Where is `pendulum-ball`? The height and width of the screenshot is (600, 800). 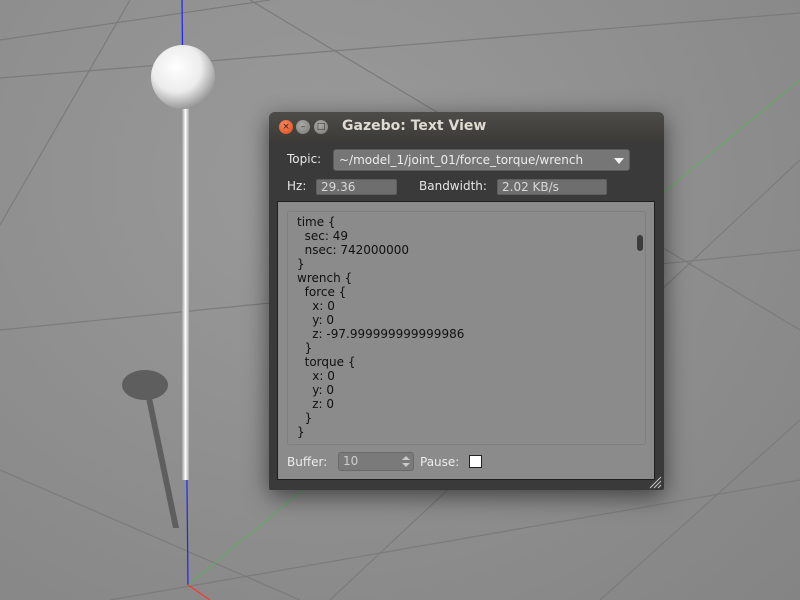
pendulum-ball is located at coordinates (183, 77).